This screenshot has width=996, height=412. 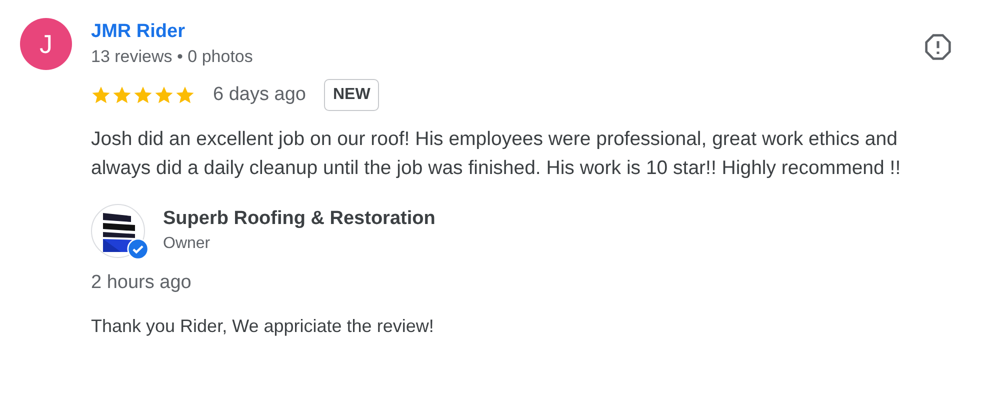 What do you see at coordinates (938, 47) in the screenshot?
I see `report-icon` at bounding box center [938, 47].